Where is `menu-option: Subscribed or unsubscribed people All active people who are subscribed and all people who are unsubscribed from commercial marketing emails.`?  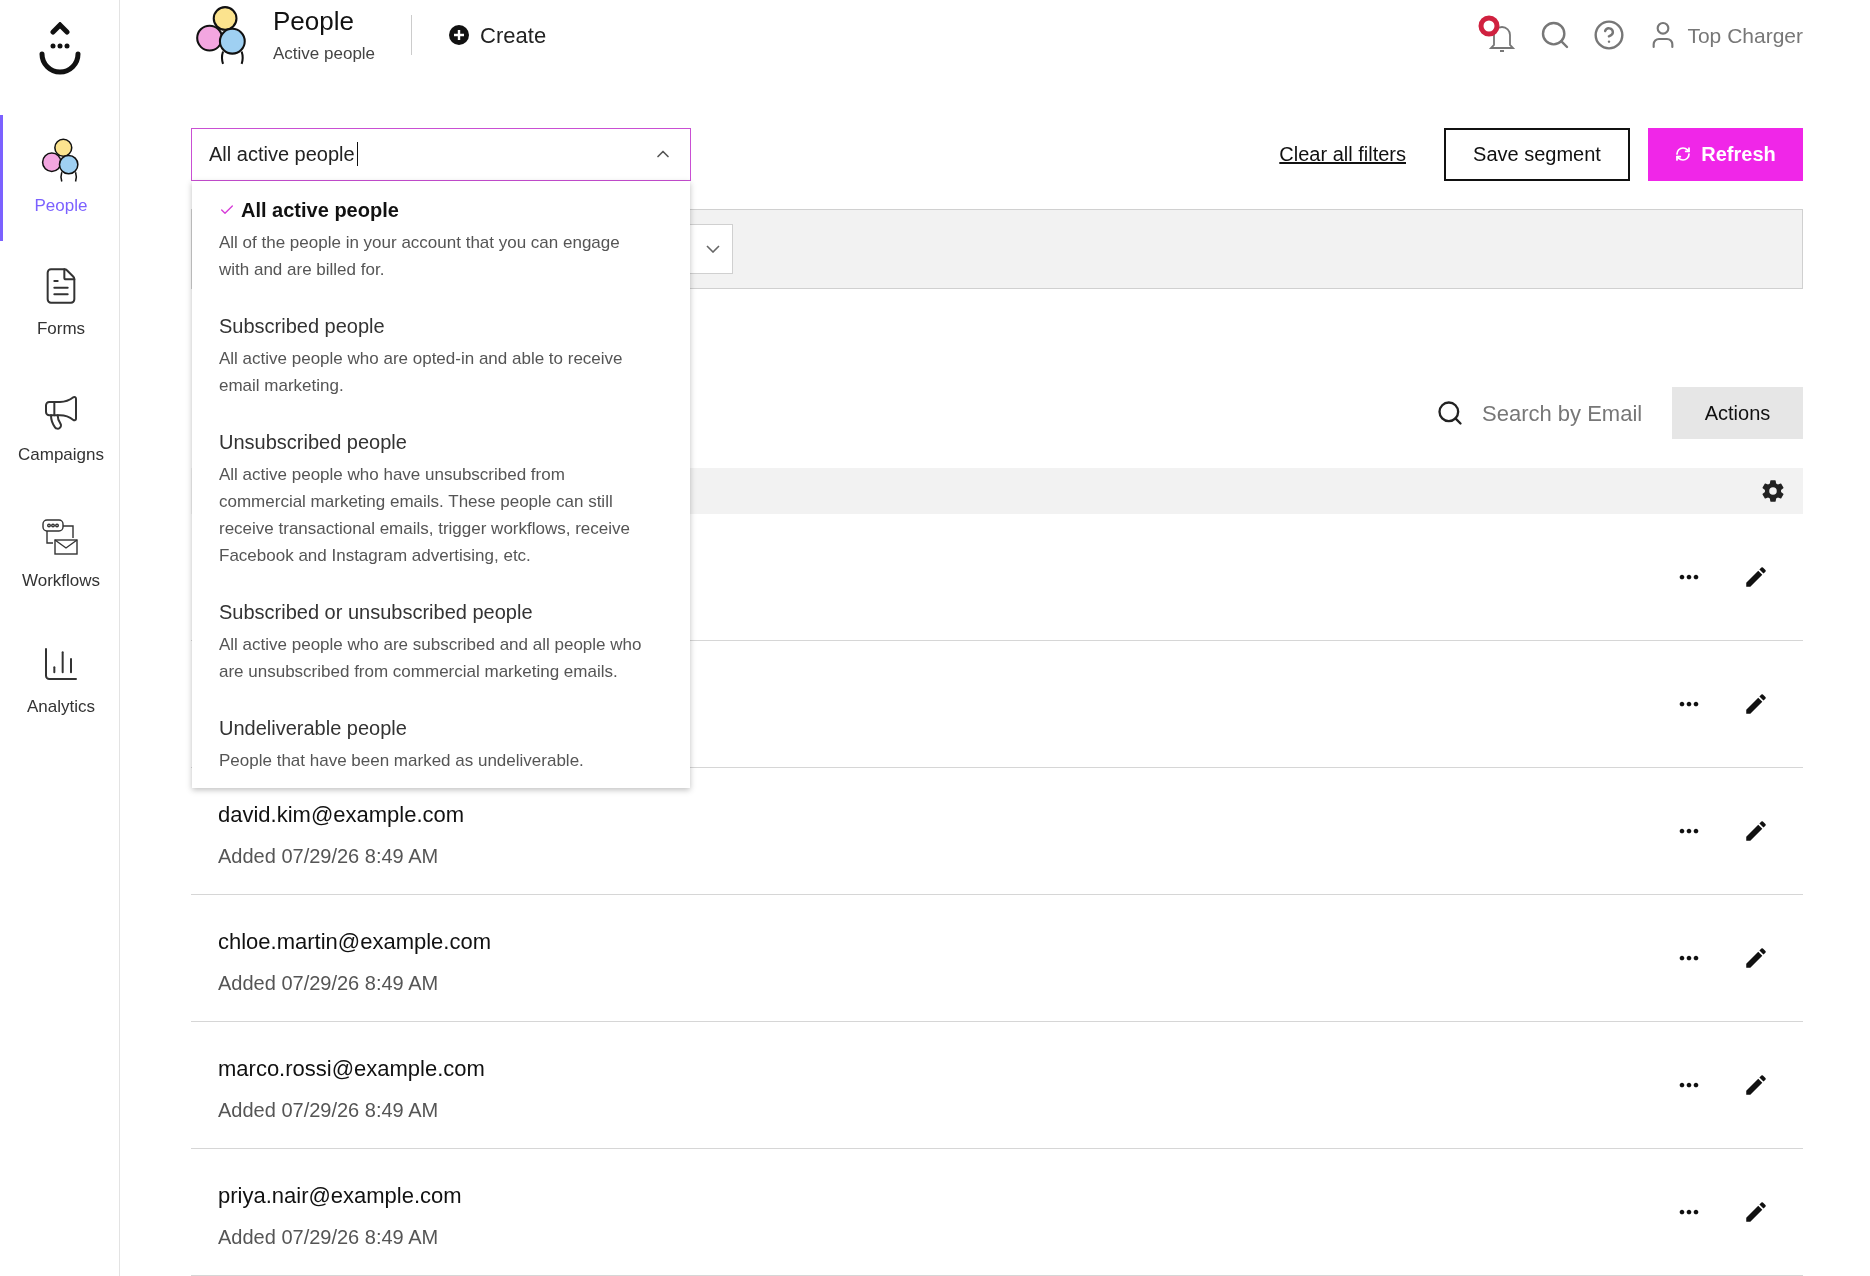 menu-option: Subscribed or unsubscribed people All active people who are subscribed and all people who are unsubscribed from commercial marketing emails. is located at coordinates (441, 640).